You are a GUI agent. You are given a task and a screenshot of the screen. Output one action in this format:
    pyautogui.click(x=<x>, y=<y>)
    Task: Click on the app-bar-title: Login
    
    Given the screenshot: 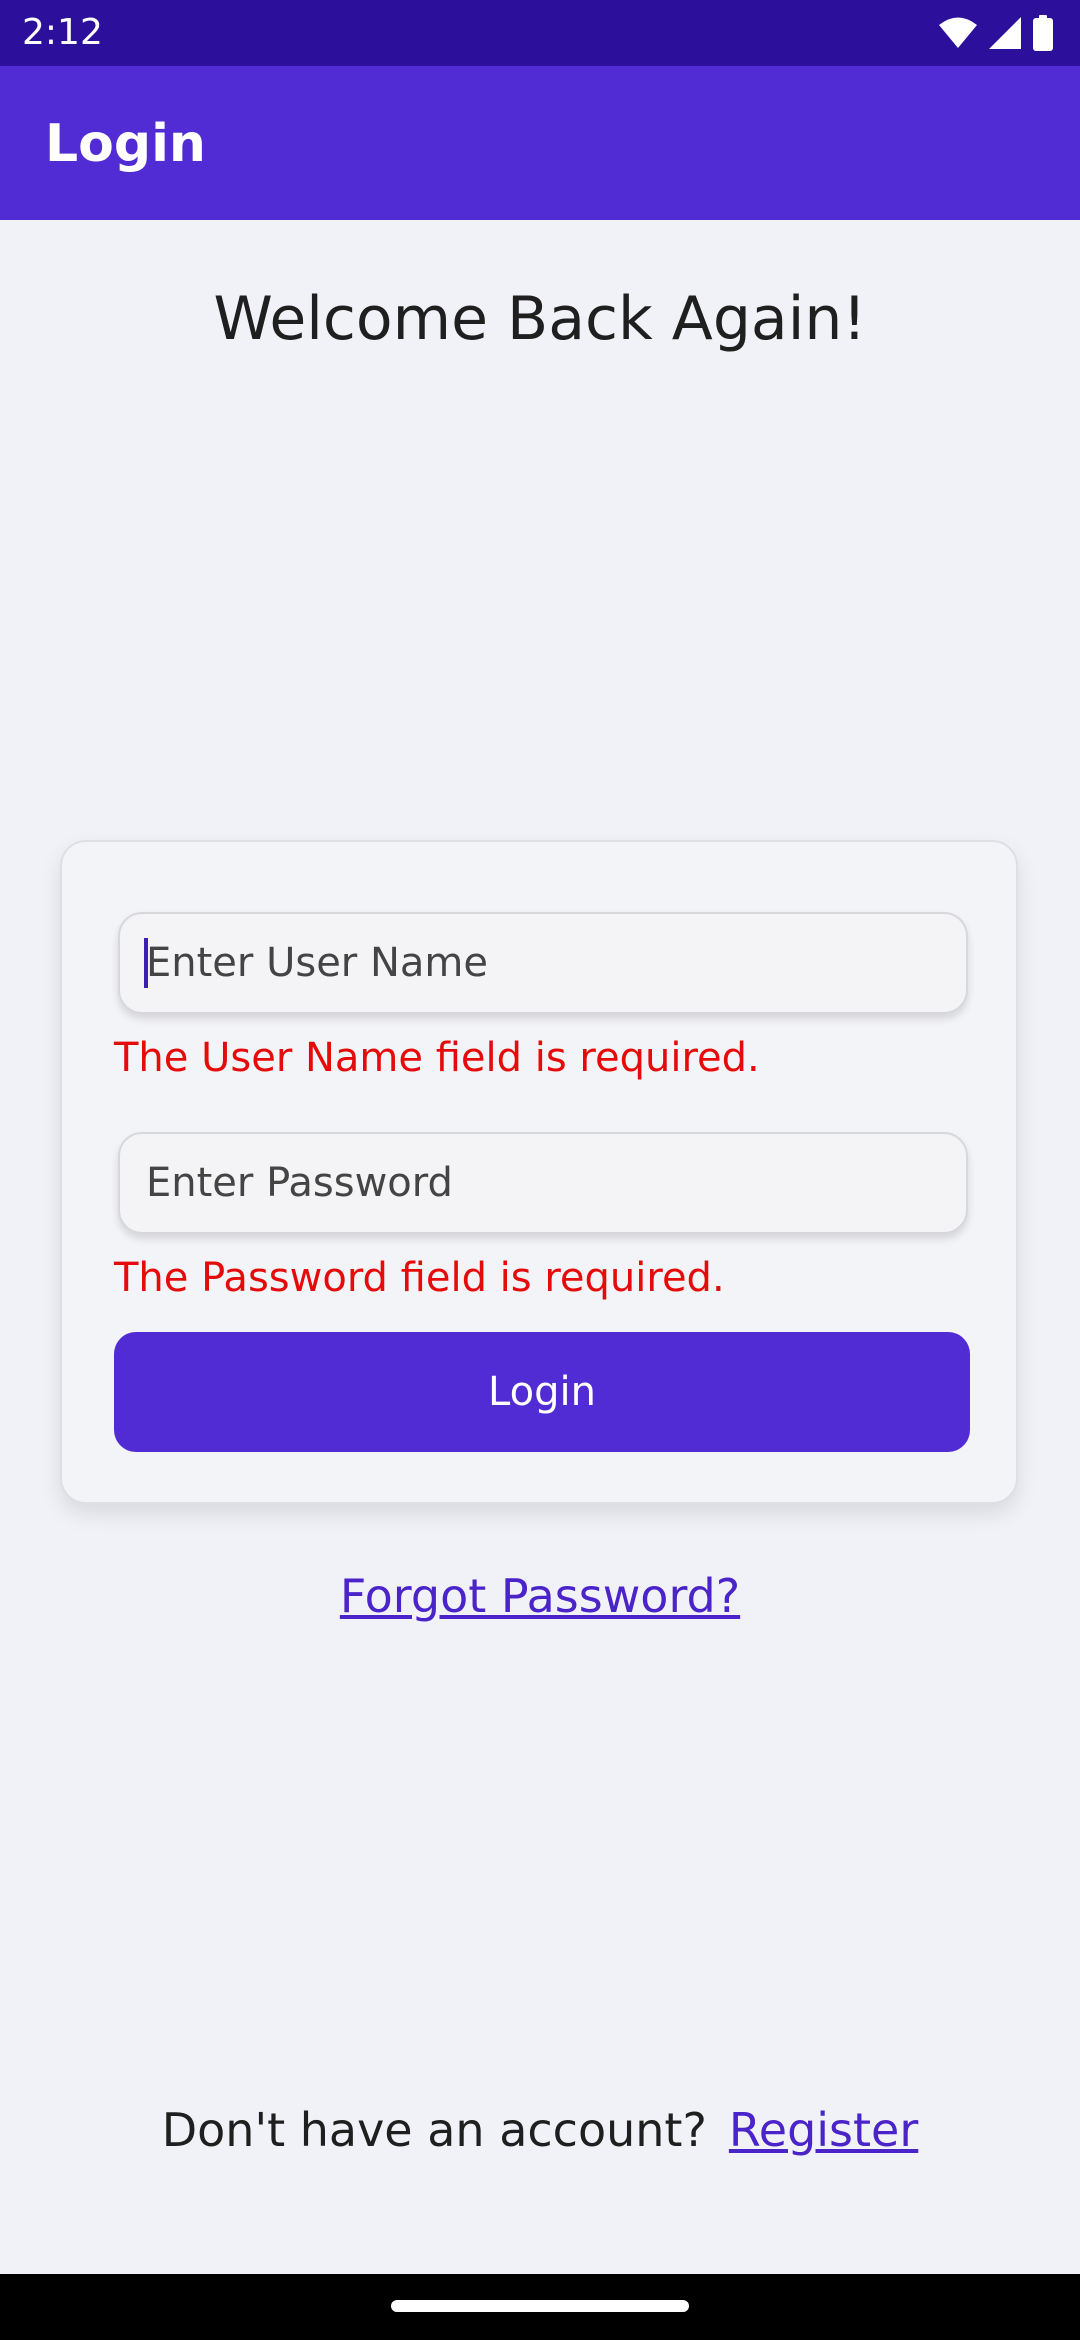 What is the action you would take?
    pyautogui.click(x=125, y=144)
    